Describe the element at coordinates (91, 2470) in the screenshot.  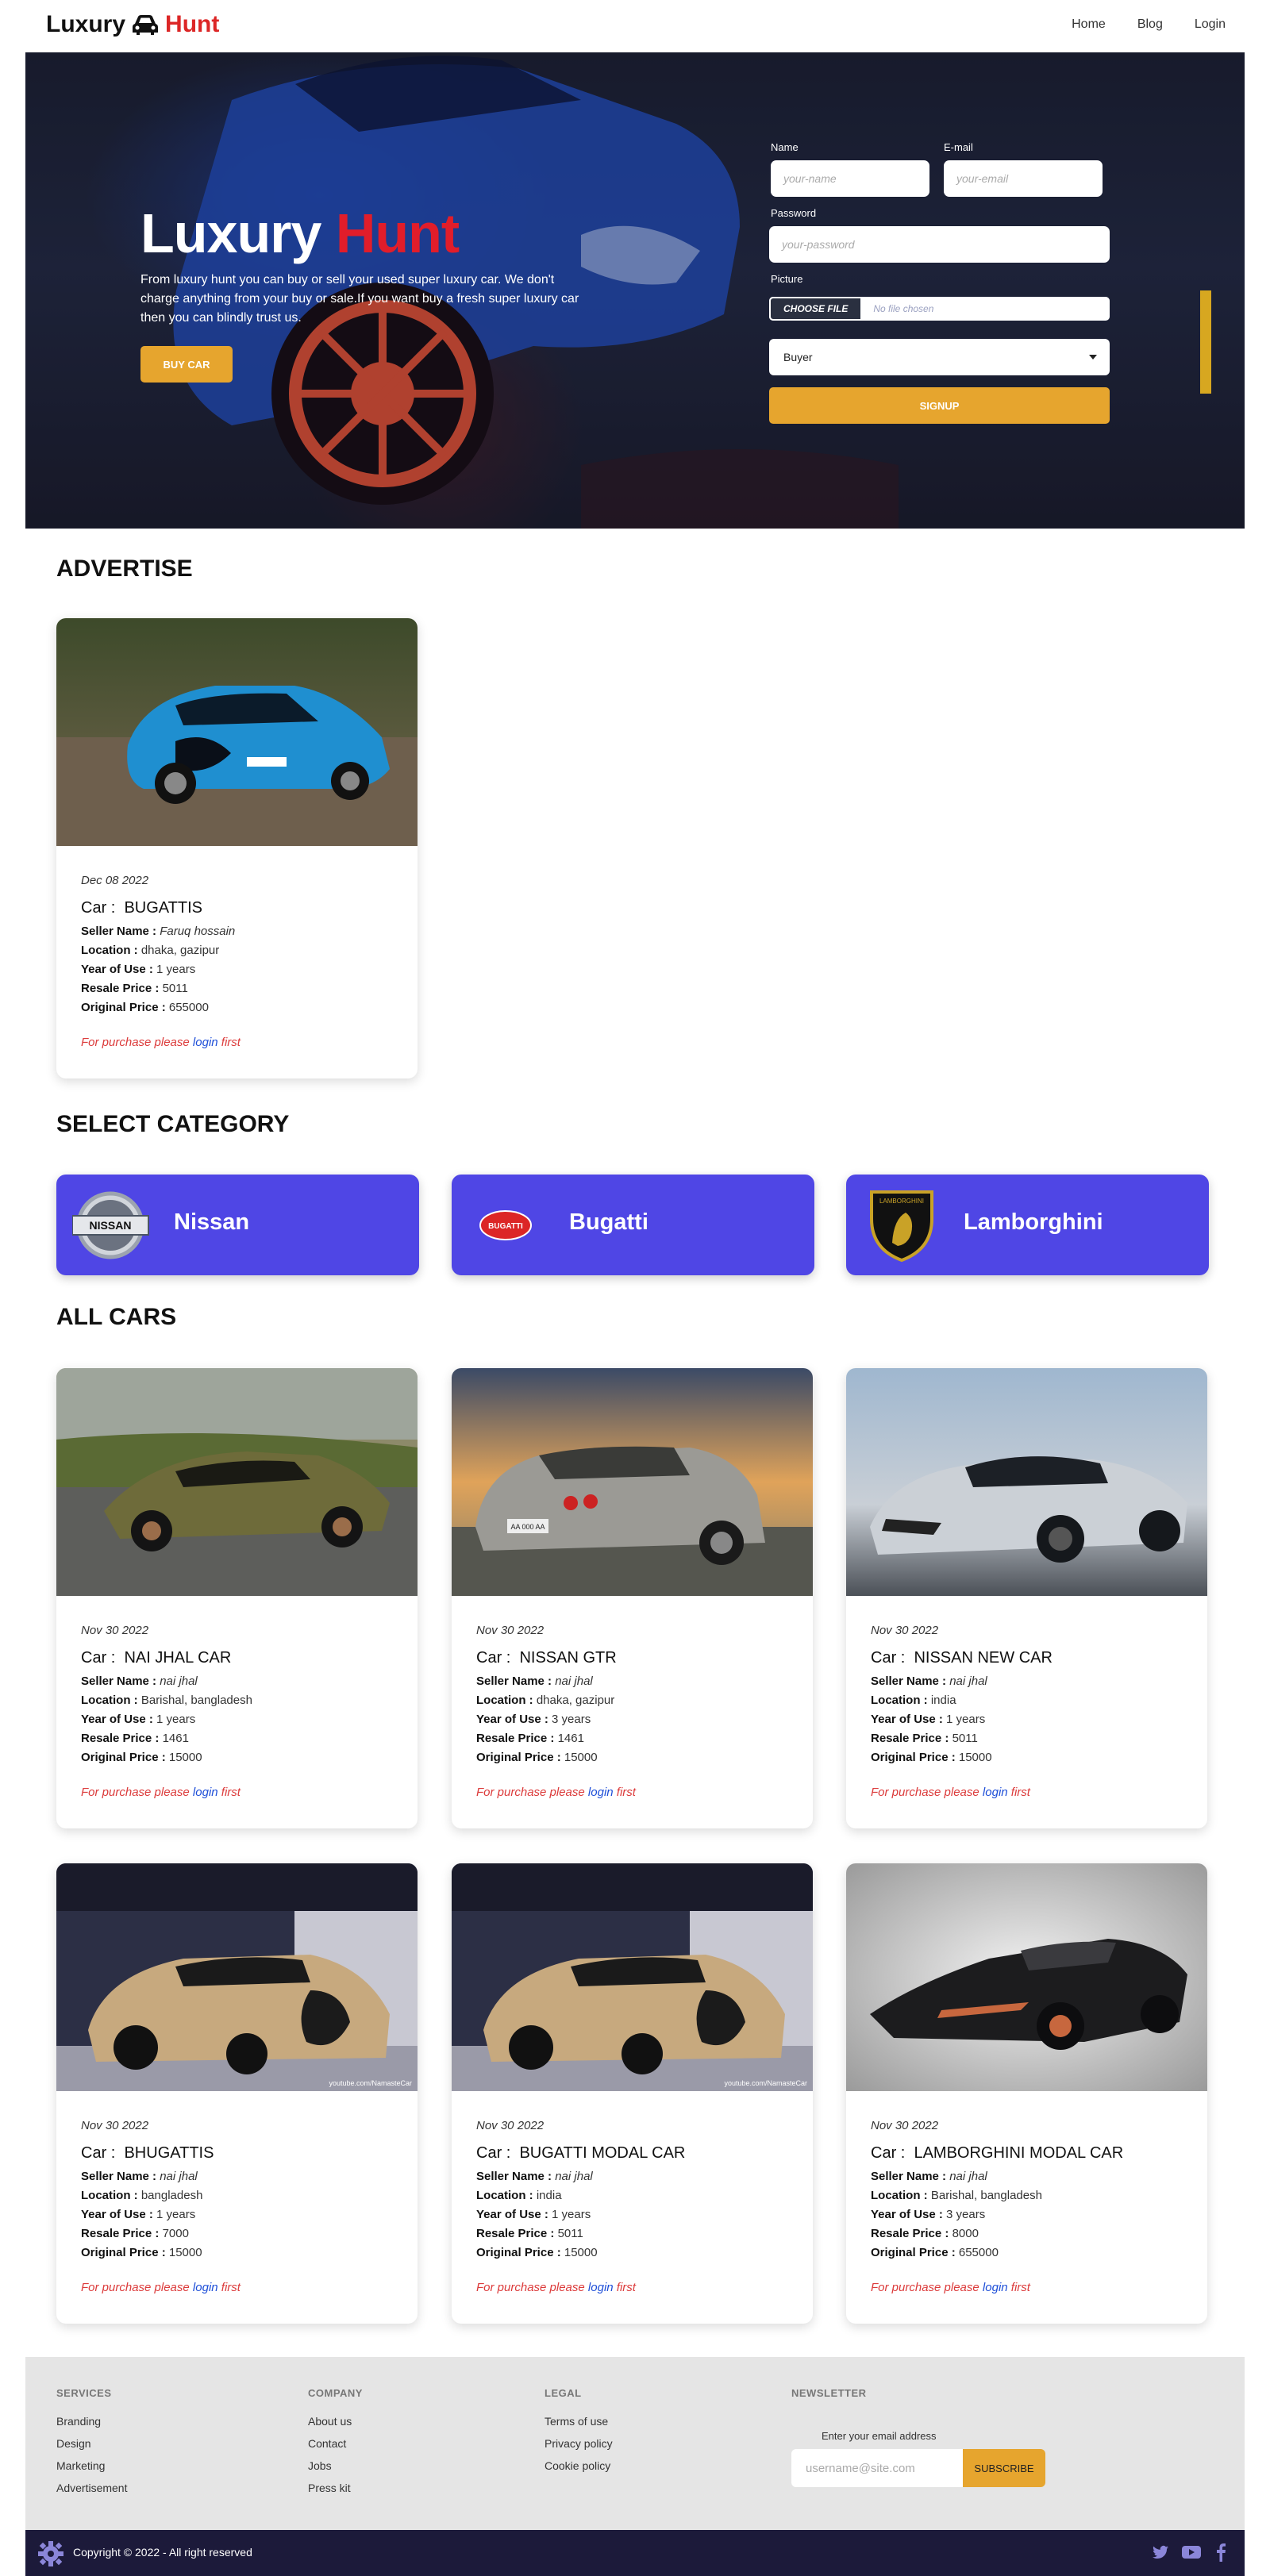
I see `footer-link: Marketing` at that location.